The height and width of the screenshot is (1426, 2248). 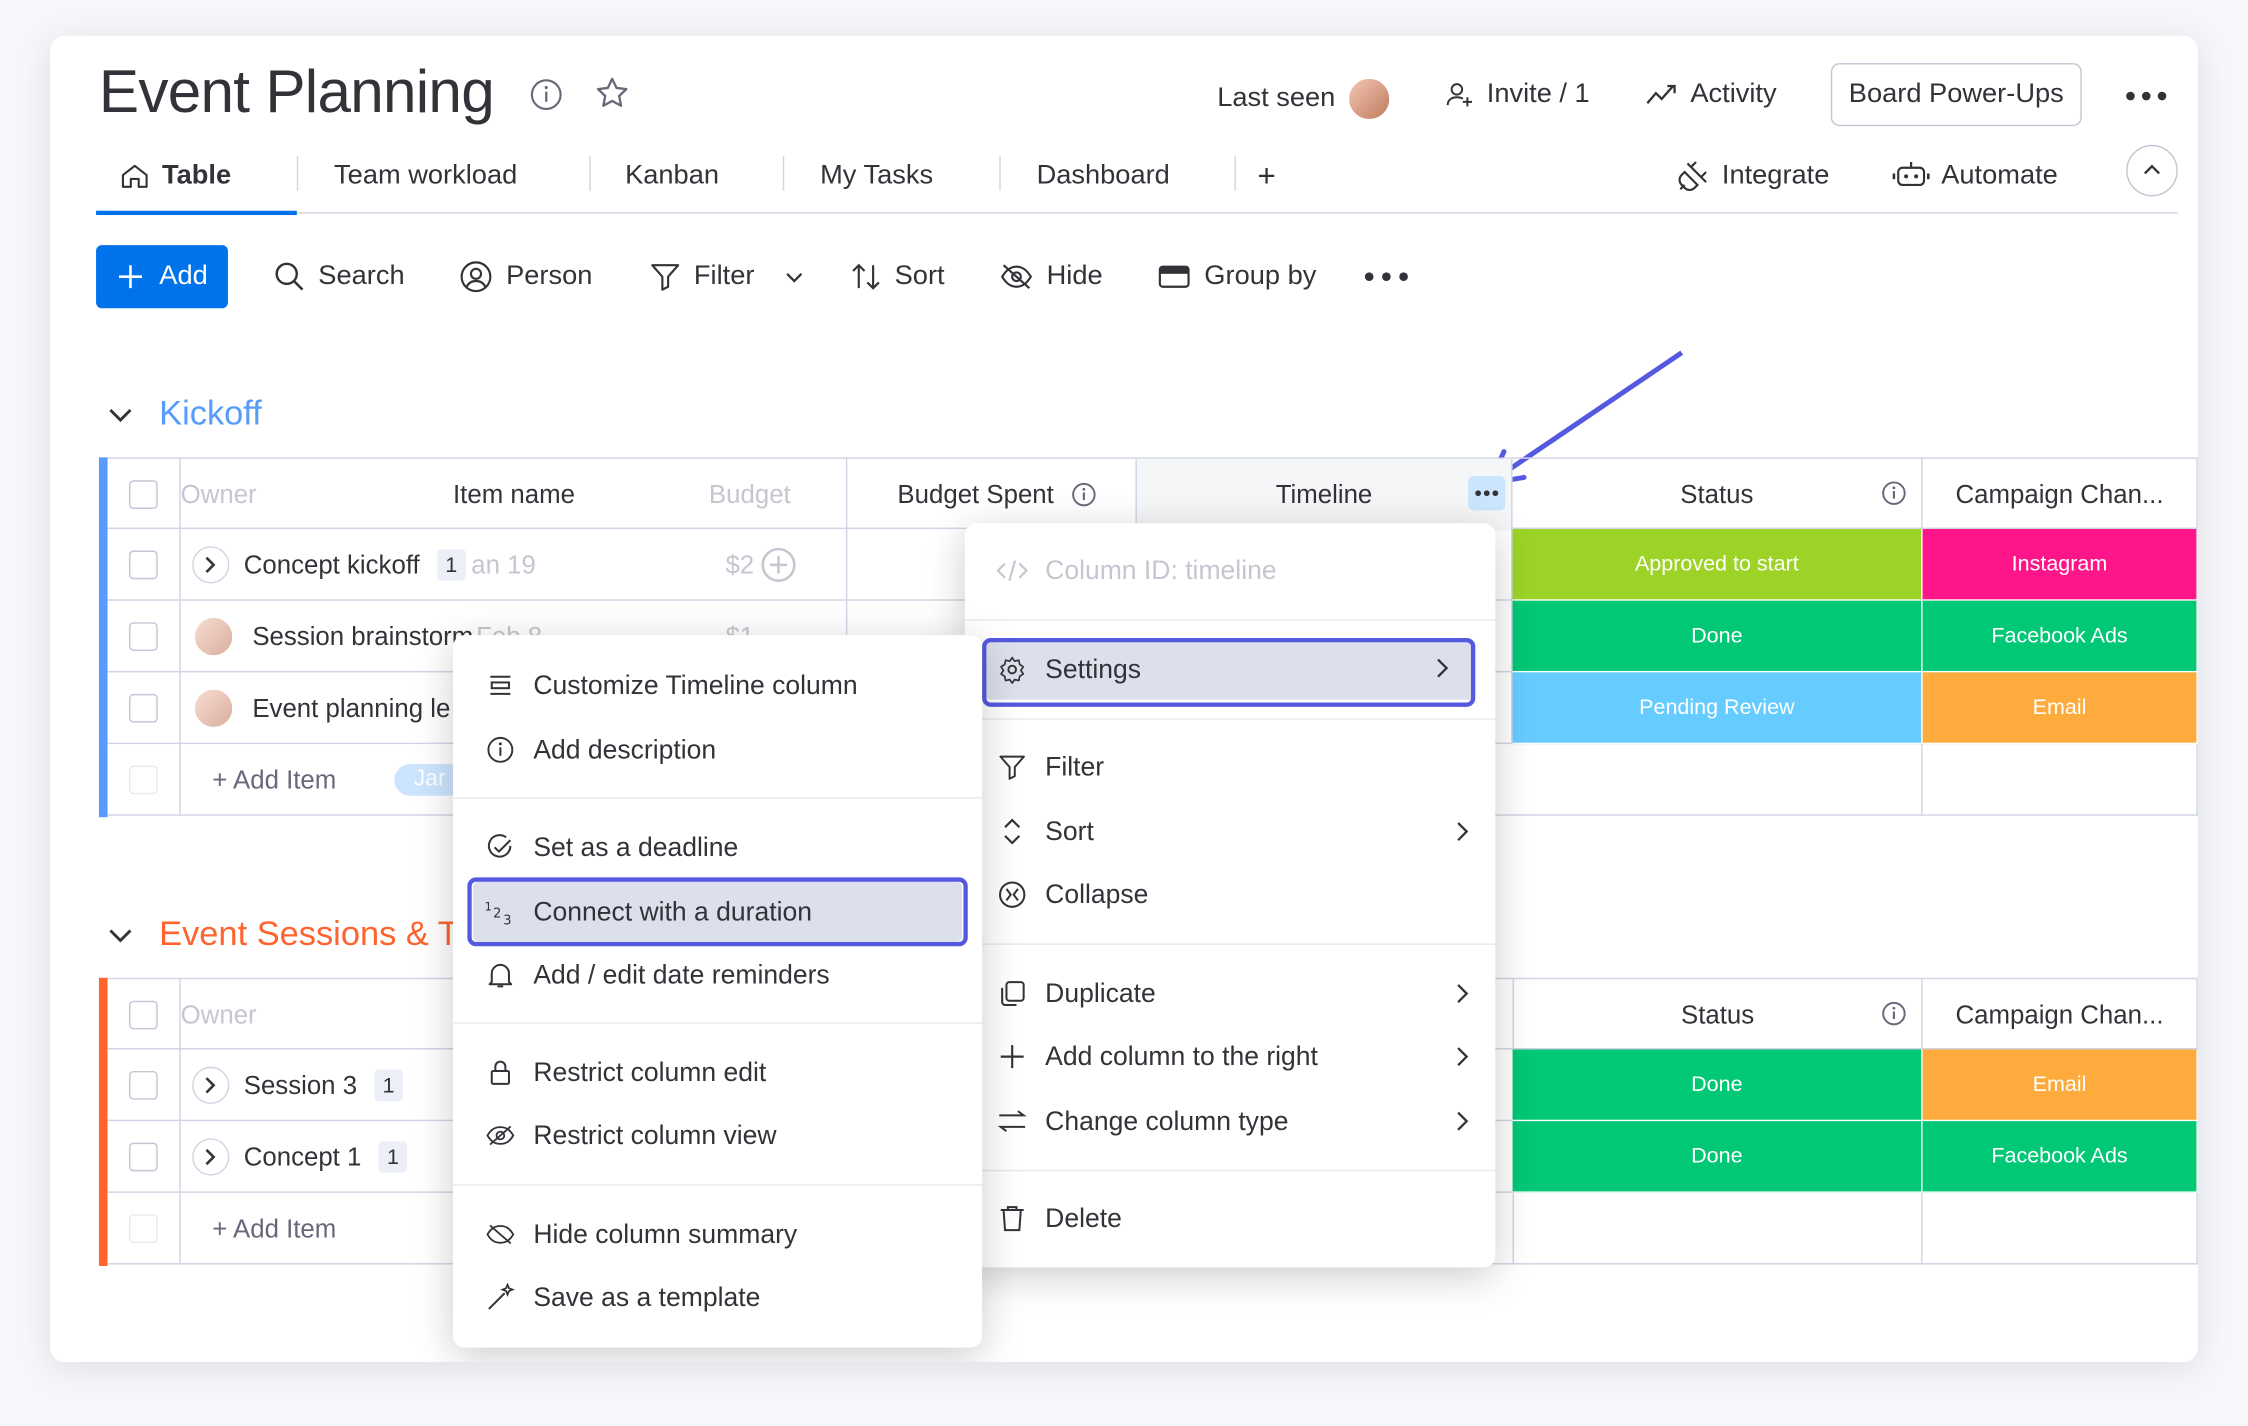 What do you see at coordinates (717, 749) in the screenshot?
I see `add-description-menu-item: Add description` at bounding box center [717, 749].